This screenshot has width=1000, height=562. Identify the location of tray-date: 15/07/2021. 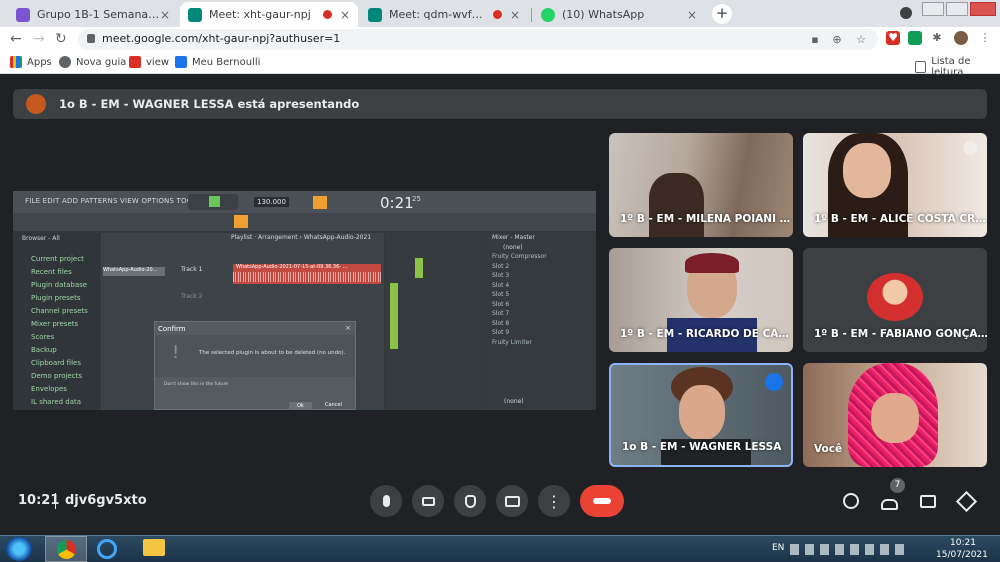
(962, 555).